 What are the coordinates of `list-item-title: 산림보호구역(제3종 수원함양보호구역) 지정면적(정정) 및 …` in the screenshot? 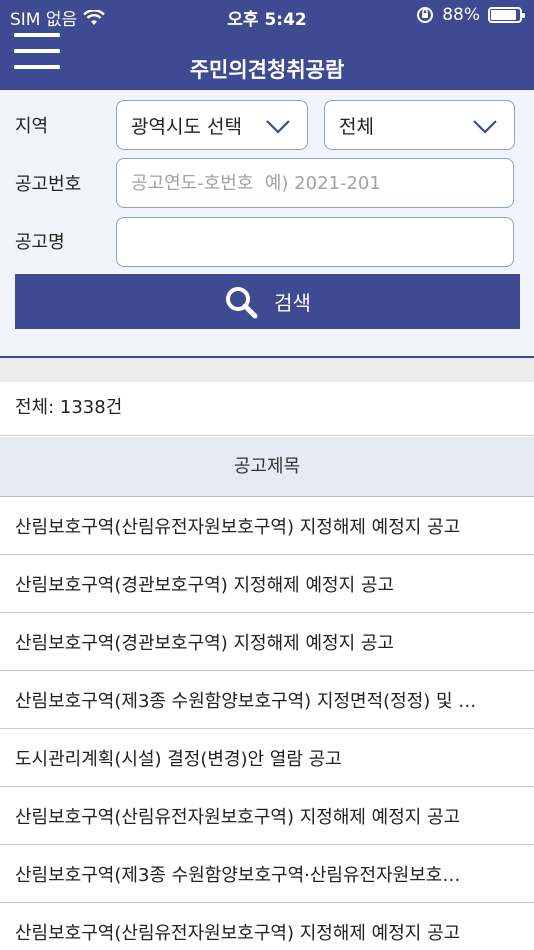 It's located at (246, 701).